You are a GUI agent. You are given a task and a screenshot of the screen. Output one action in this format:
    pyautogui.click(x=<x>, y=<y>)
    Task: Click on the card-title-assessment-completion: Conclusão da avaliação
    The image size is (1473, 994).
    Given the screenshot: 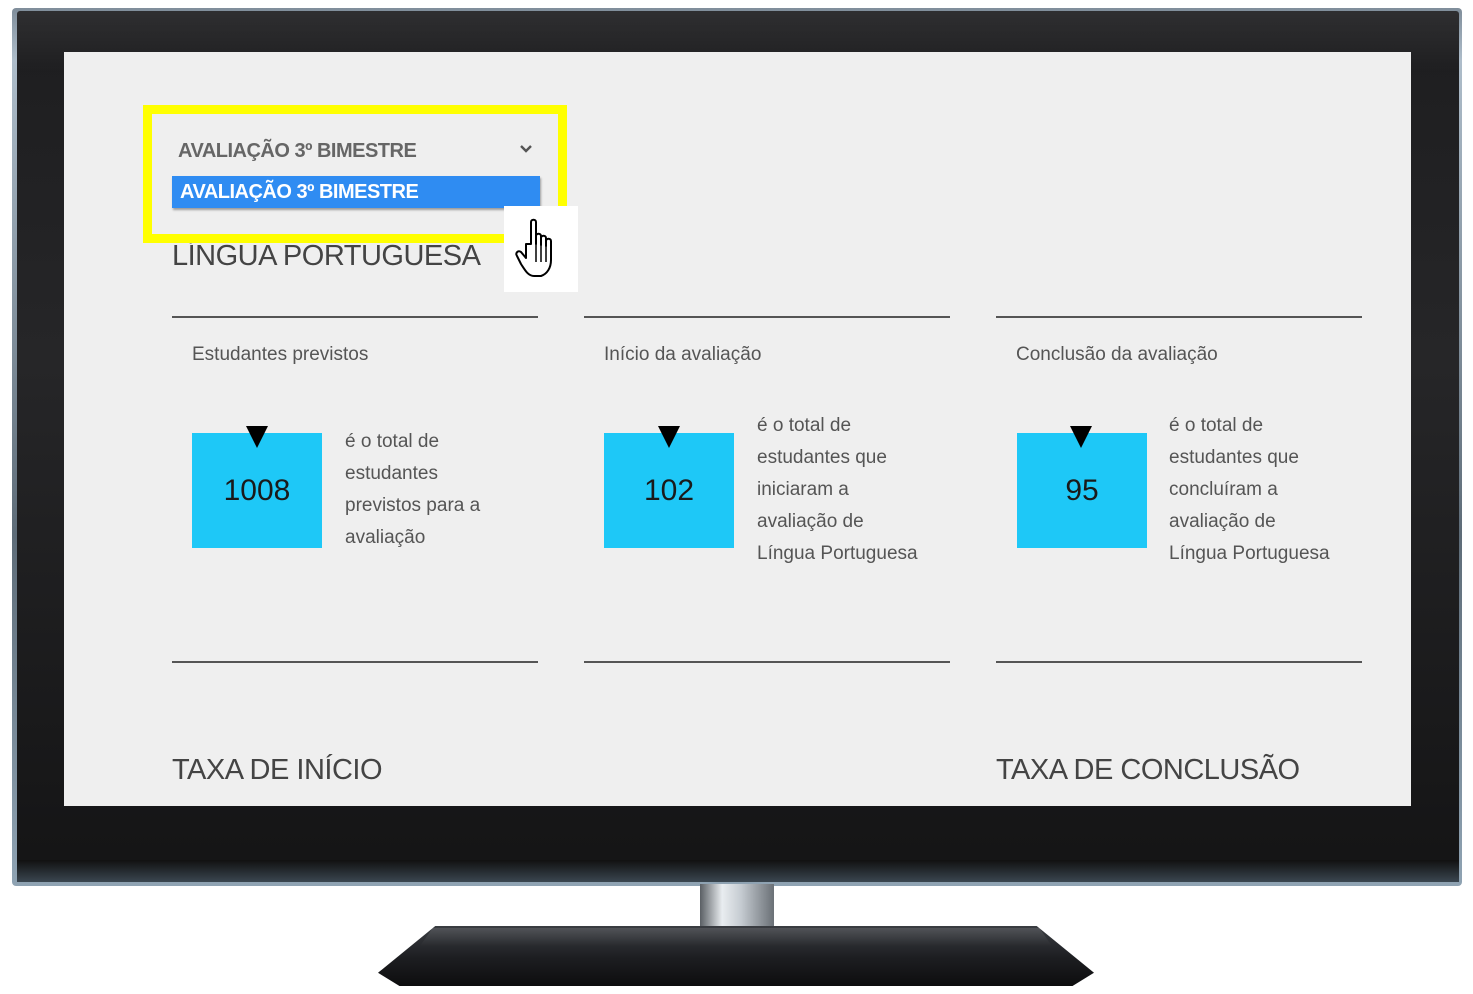 What is the action you would take?
    pyautogui.click(x=1117, y=354)
    